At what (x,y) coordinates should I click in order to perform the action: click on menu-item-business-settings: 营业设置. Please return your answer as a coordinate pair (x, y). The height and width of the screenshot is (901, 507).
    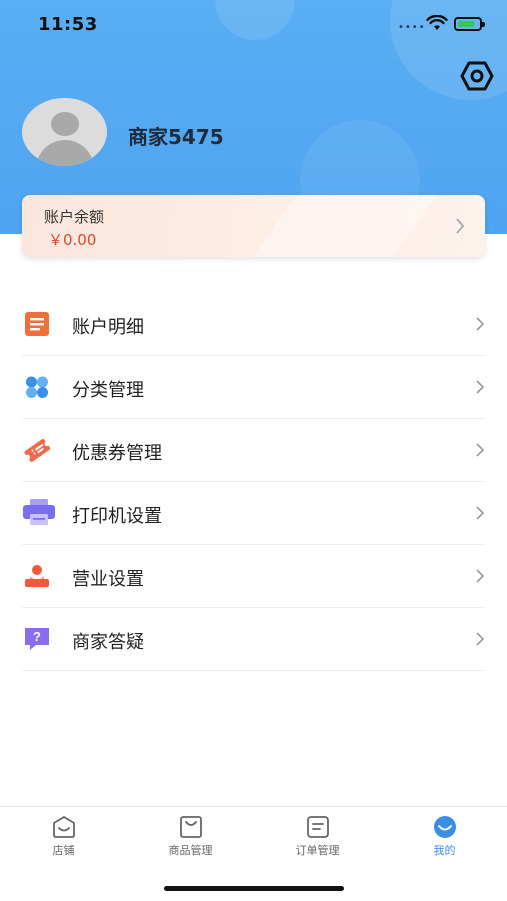
    Looking at the image, I should click on (253, 576).